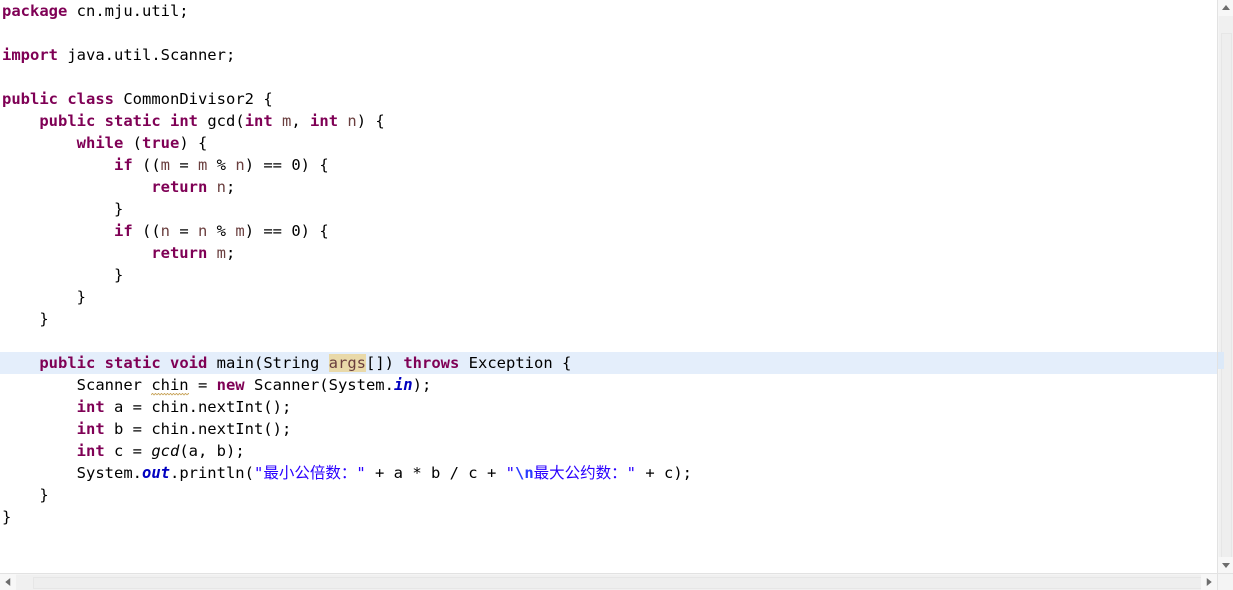  I want to click on code-line: import java.util.Scanner;, so click(608, 55).